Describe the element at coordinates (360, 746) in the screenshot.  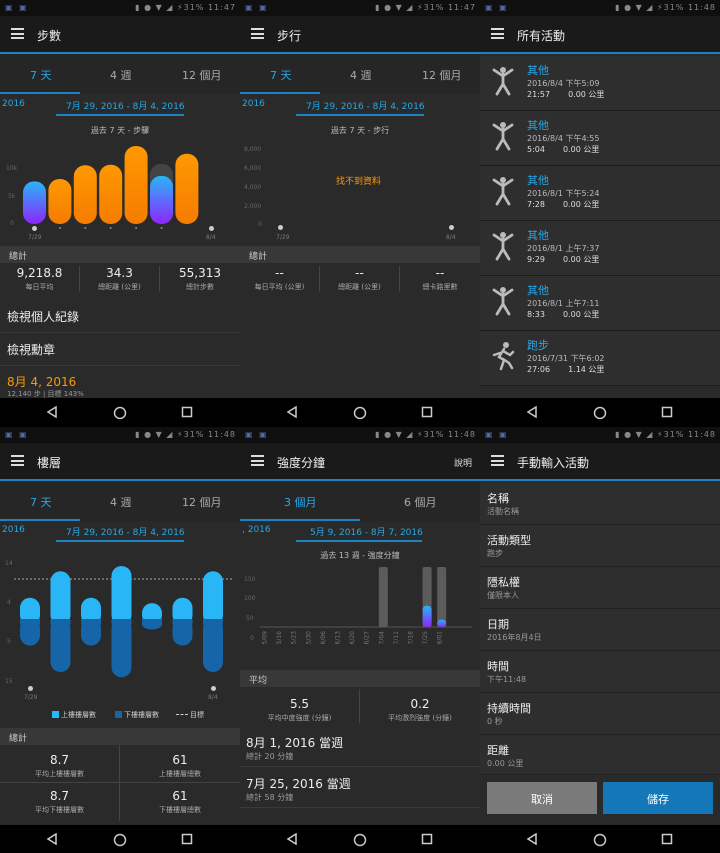
I see `week-row: 8月 1, 2016 當週 總計 20 分鐘` at that location.